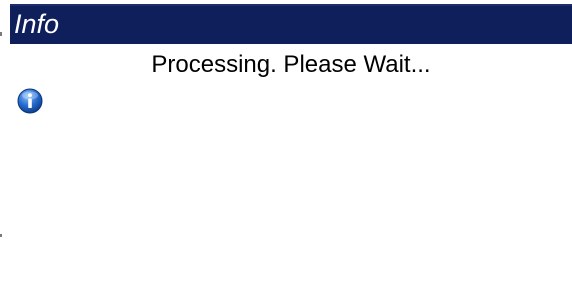 This screenshot has height=305, width=572. I want to click on clipped-background-text, so click(286, 1).